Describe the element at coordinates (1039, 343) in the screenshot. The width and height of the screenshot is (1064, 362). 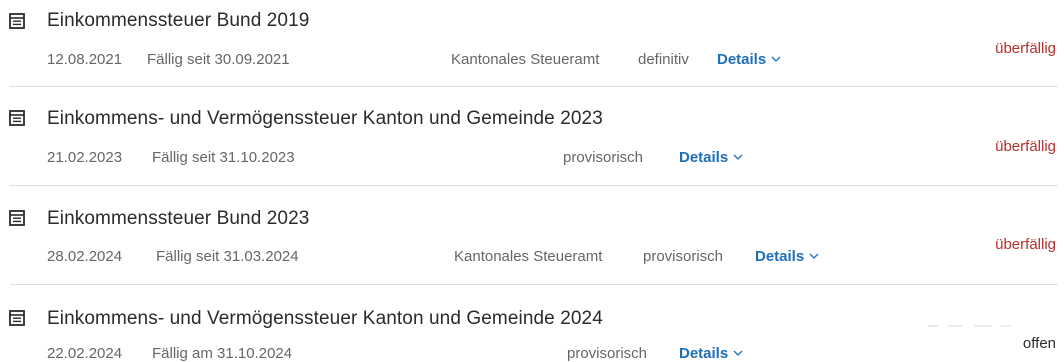
I see `status-badge: offen` at that location.